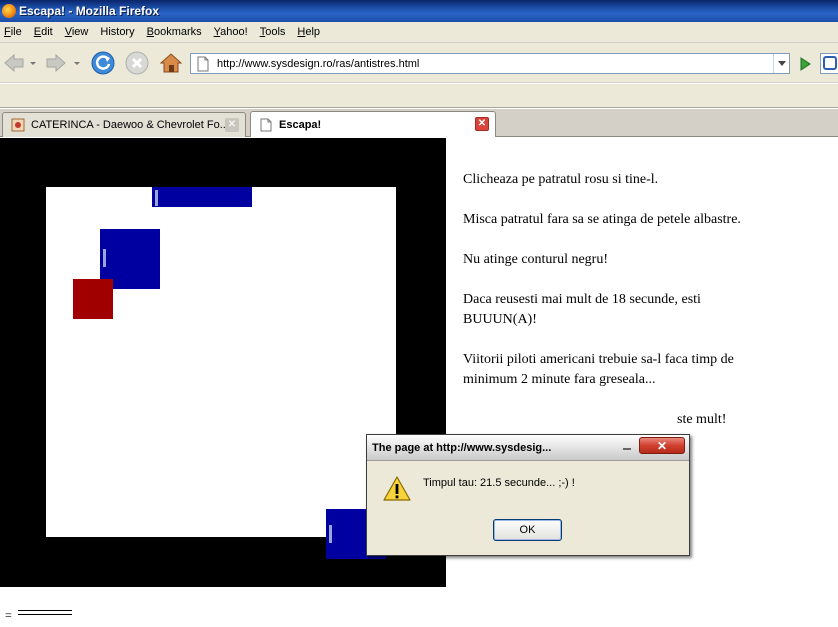 The width and height of the screenshot is (838, 627). I want to click on forward-icon, so click(56, 63).